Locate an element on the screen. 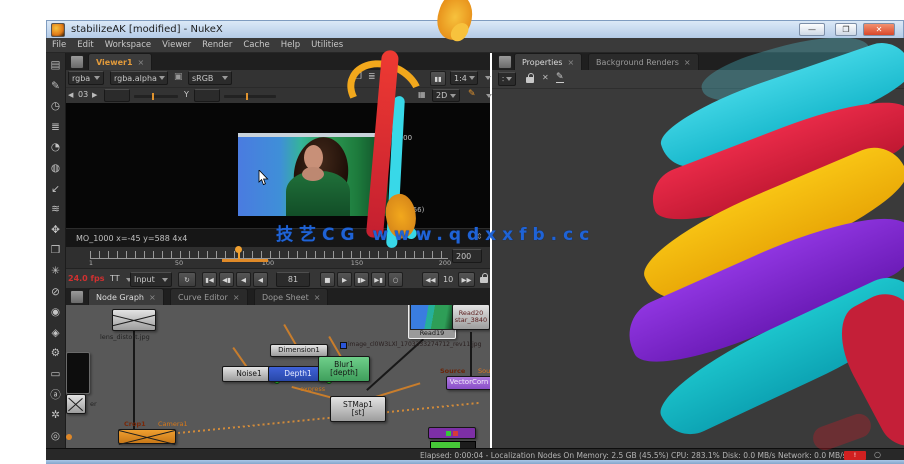 The height and width of the screenshot is (464, 904). sparkles-icon: ✲ is located at coordinates (56, 415).